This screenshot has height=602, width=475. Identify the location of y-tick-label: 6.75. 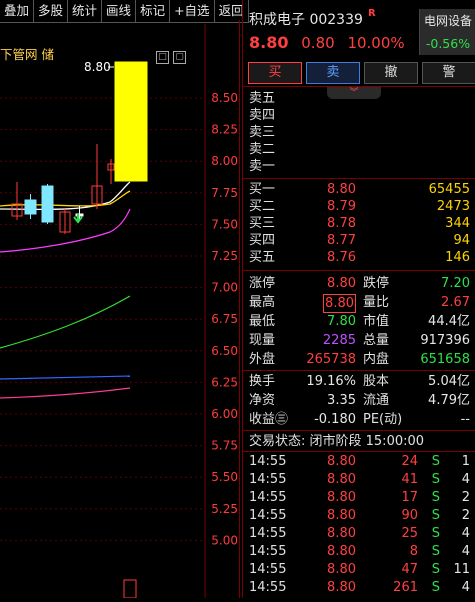
(224, 319).